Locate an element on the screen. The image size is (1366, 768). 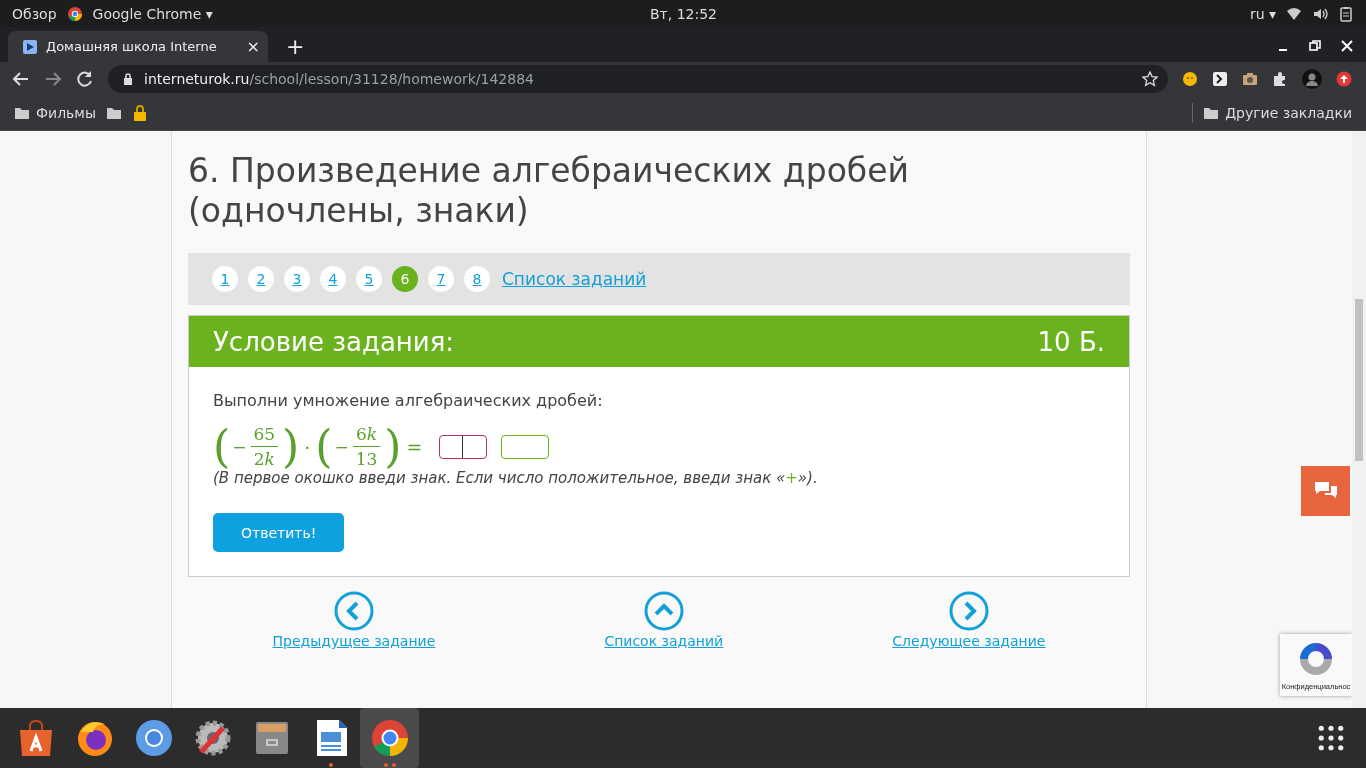
new-tab-button: + is located at coordinates (295, 46).